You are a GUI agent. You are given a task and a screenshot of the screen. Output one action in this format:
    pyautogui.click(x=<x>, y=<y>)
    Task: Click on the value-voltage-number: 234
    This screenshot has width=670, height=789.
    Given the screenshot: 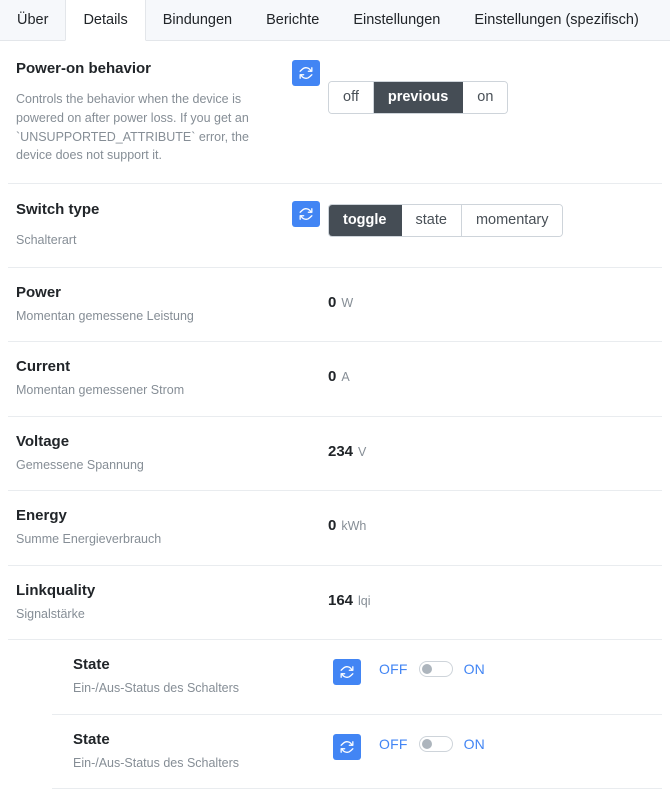 What is the action you would take?
    pyautogui.click(x=341, y=451)
    